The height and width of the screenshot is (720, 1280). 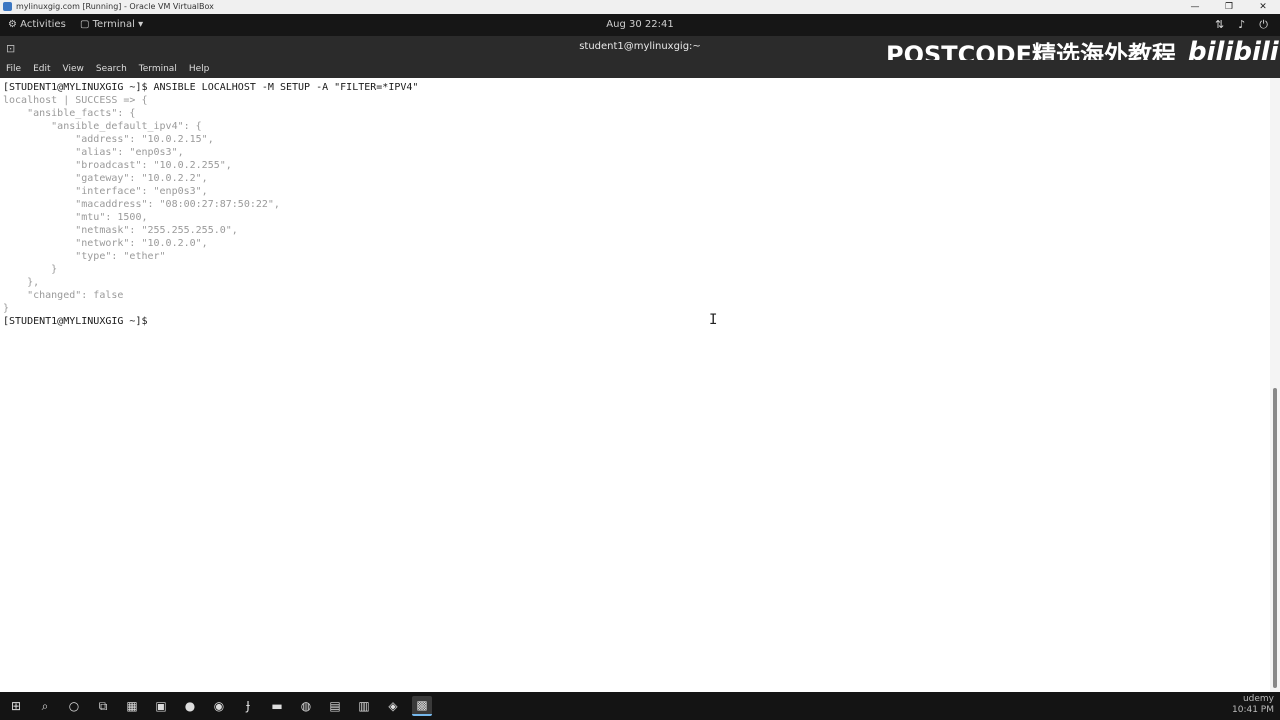 I want to click on menu-terminal: Terminal, so click(x=158, y=69).